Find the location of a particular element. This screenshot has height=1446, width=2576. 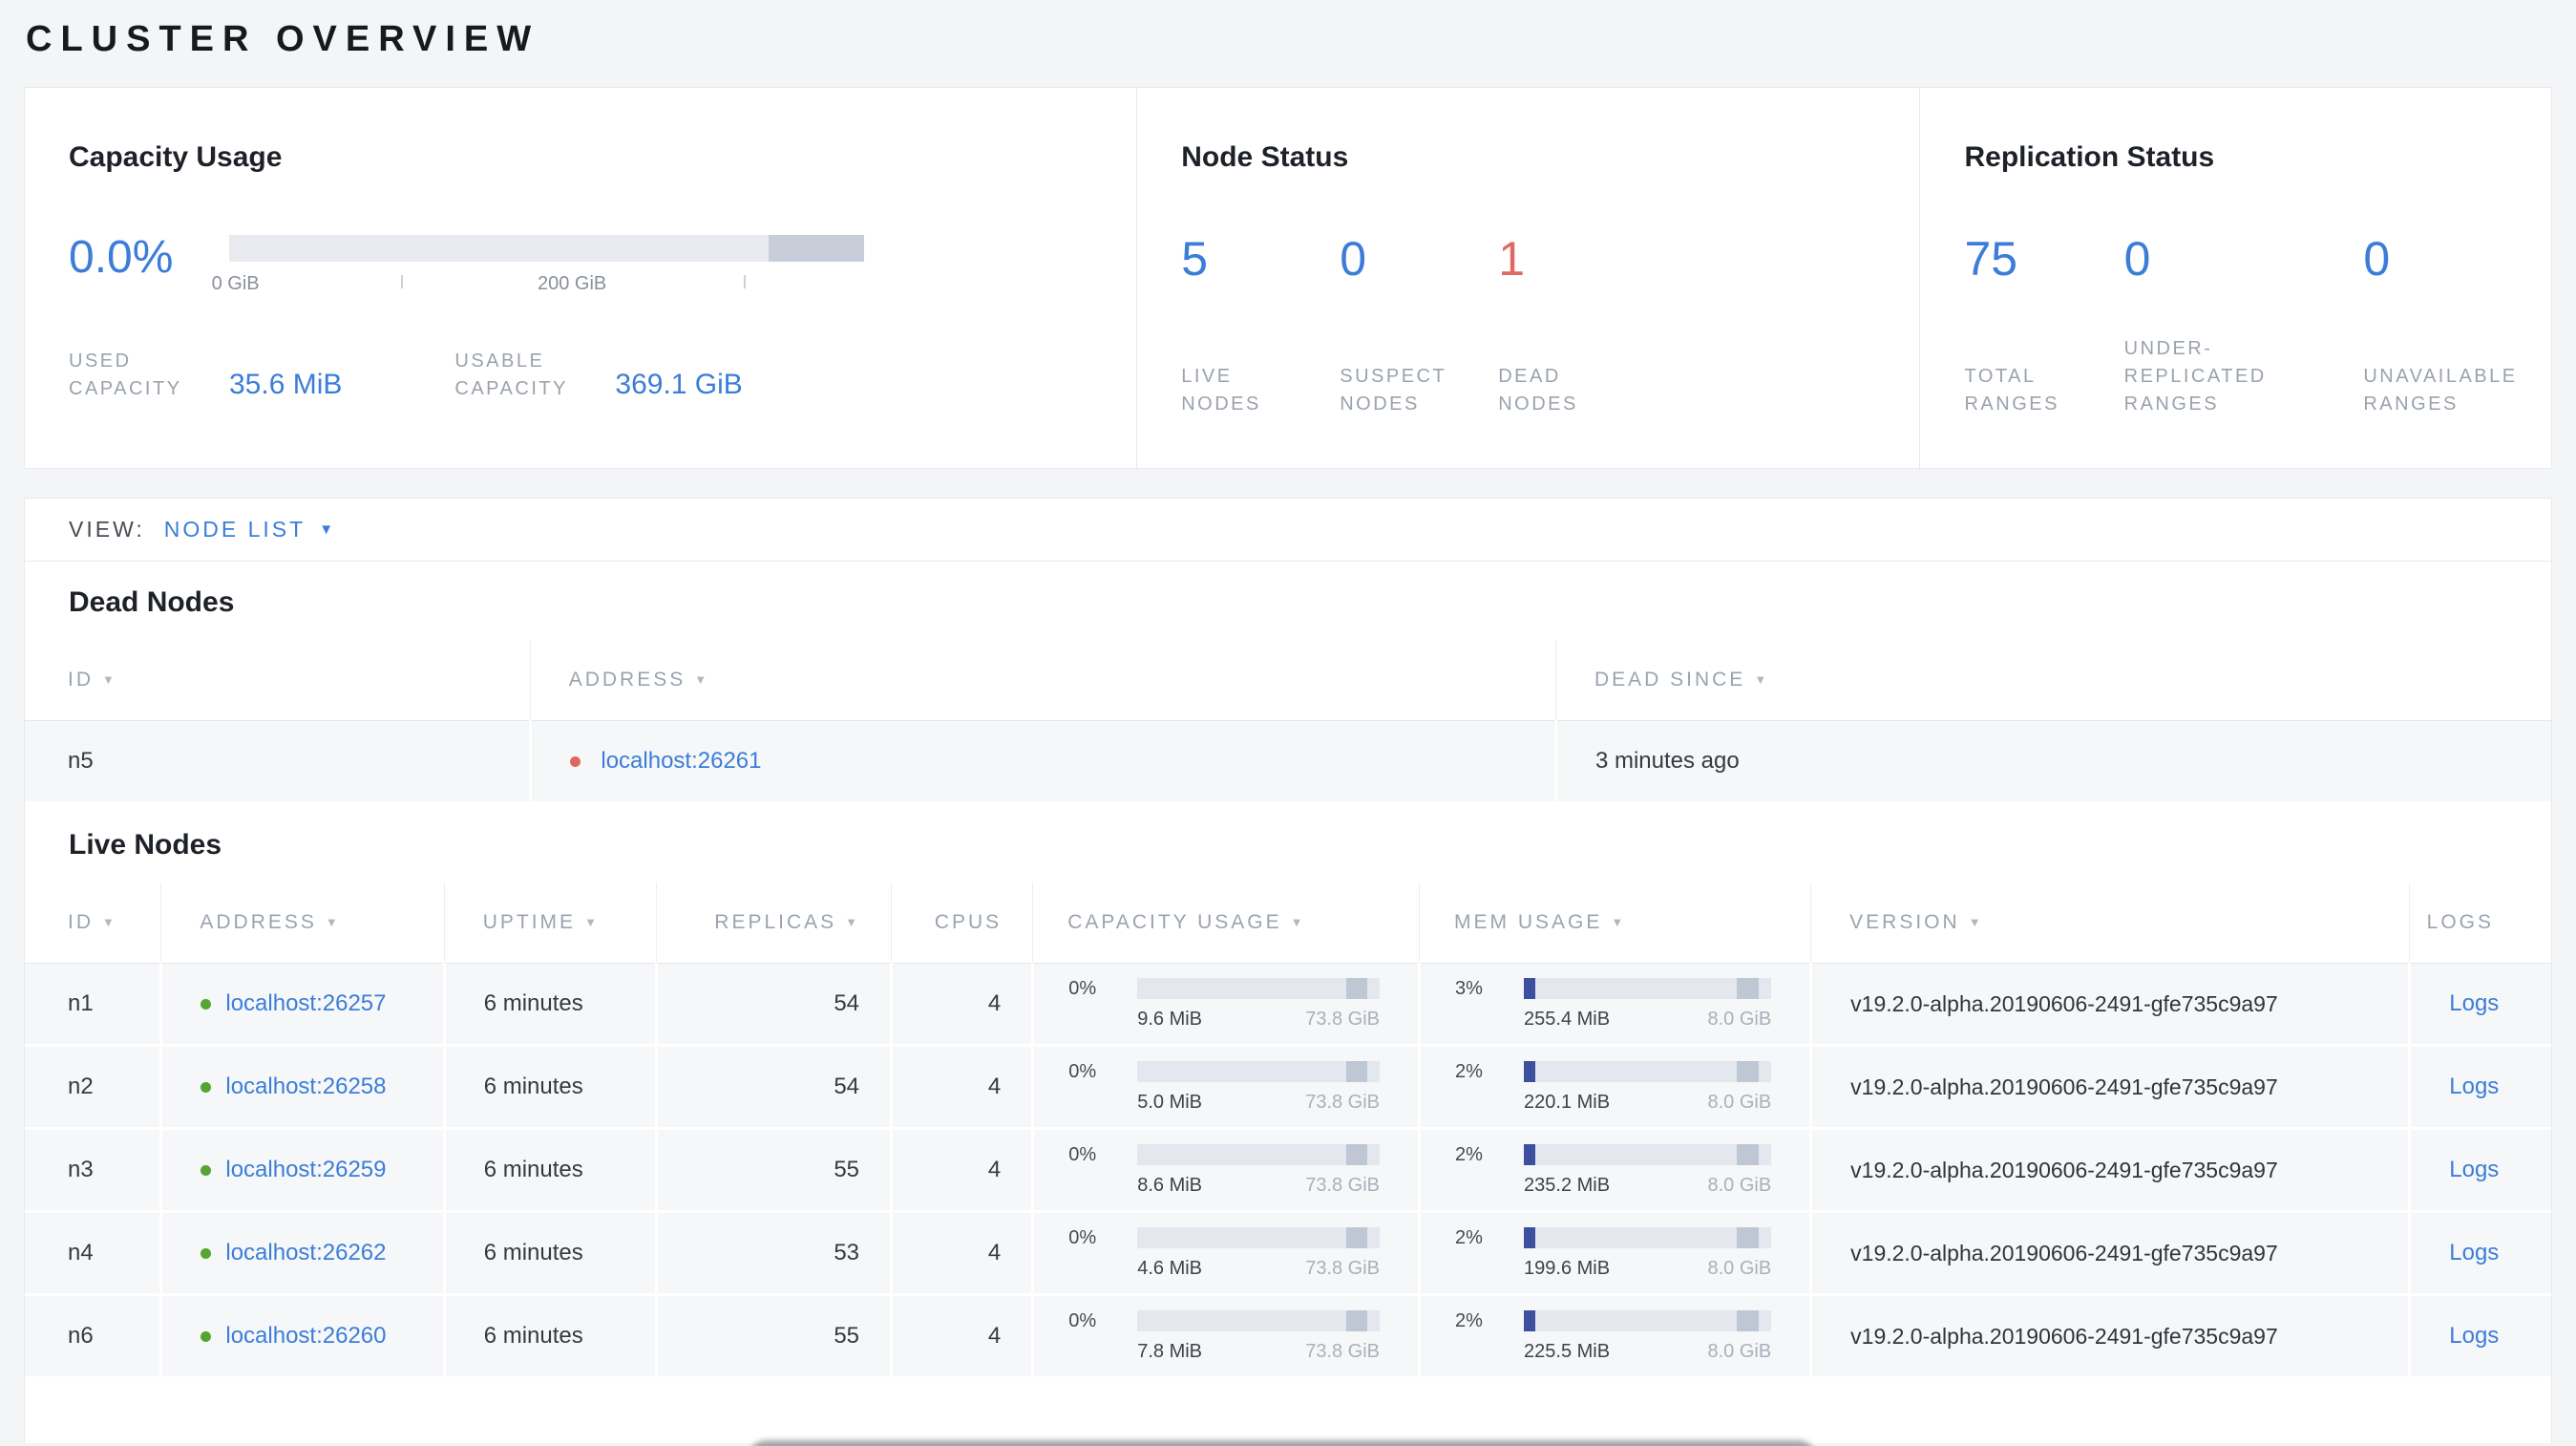

unavailable-ranges-label: UNAVAILABLE RANGES is located at coordinates (2440, 391).